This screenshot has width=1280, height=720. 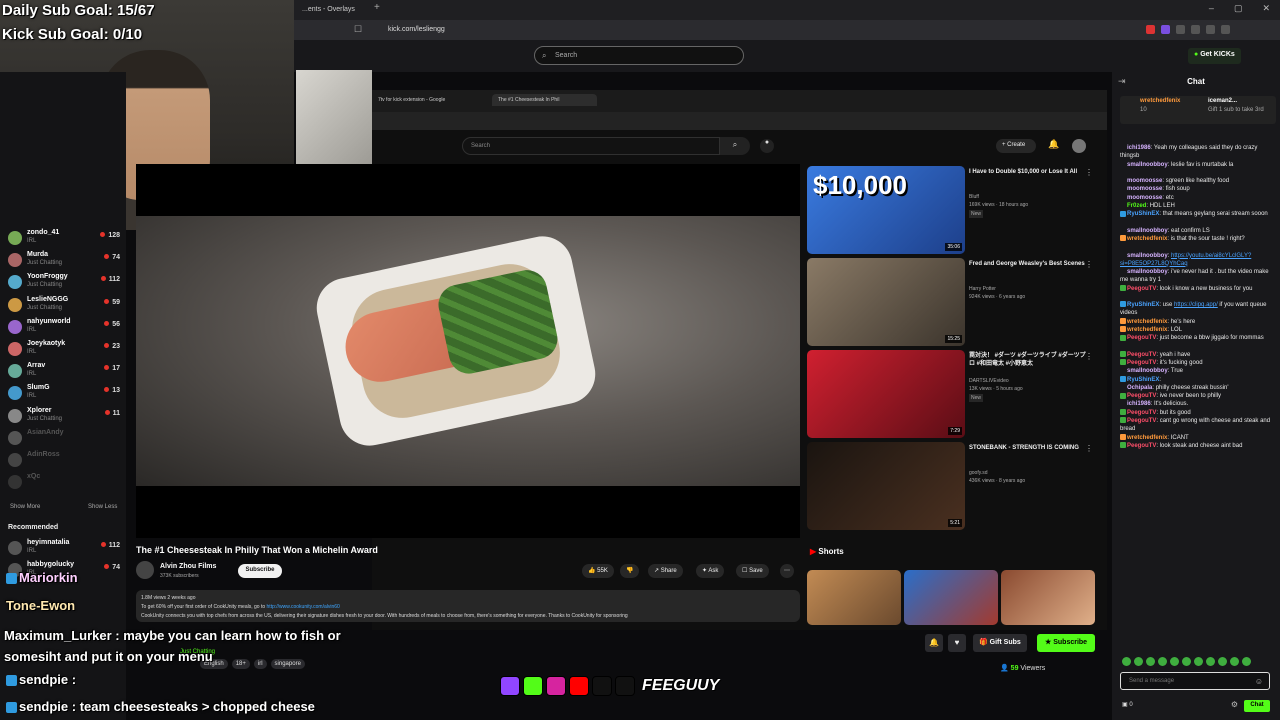 I want to click on youtube-address-bar, so click(x=739, y=121).